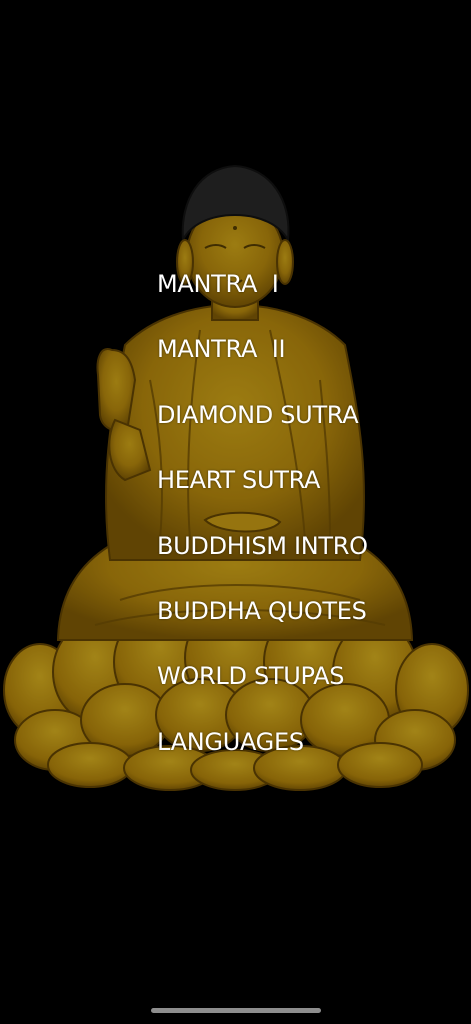 The image size is (471, 1024). I want to click on menu-item-heart-sutra: HEART SUTRA, so click(262, 490).